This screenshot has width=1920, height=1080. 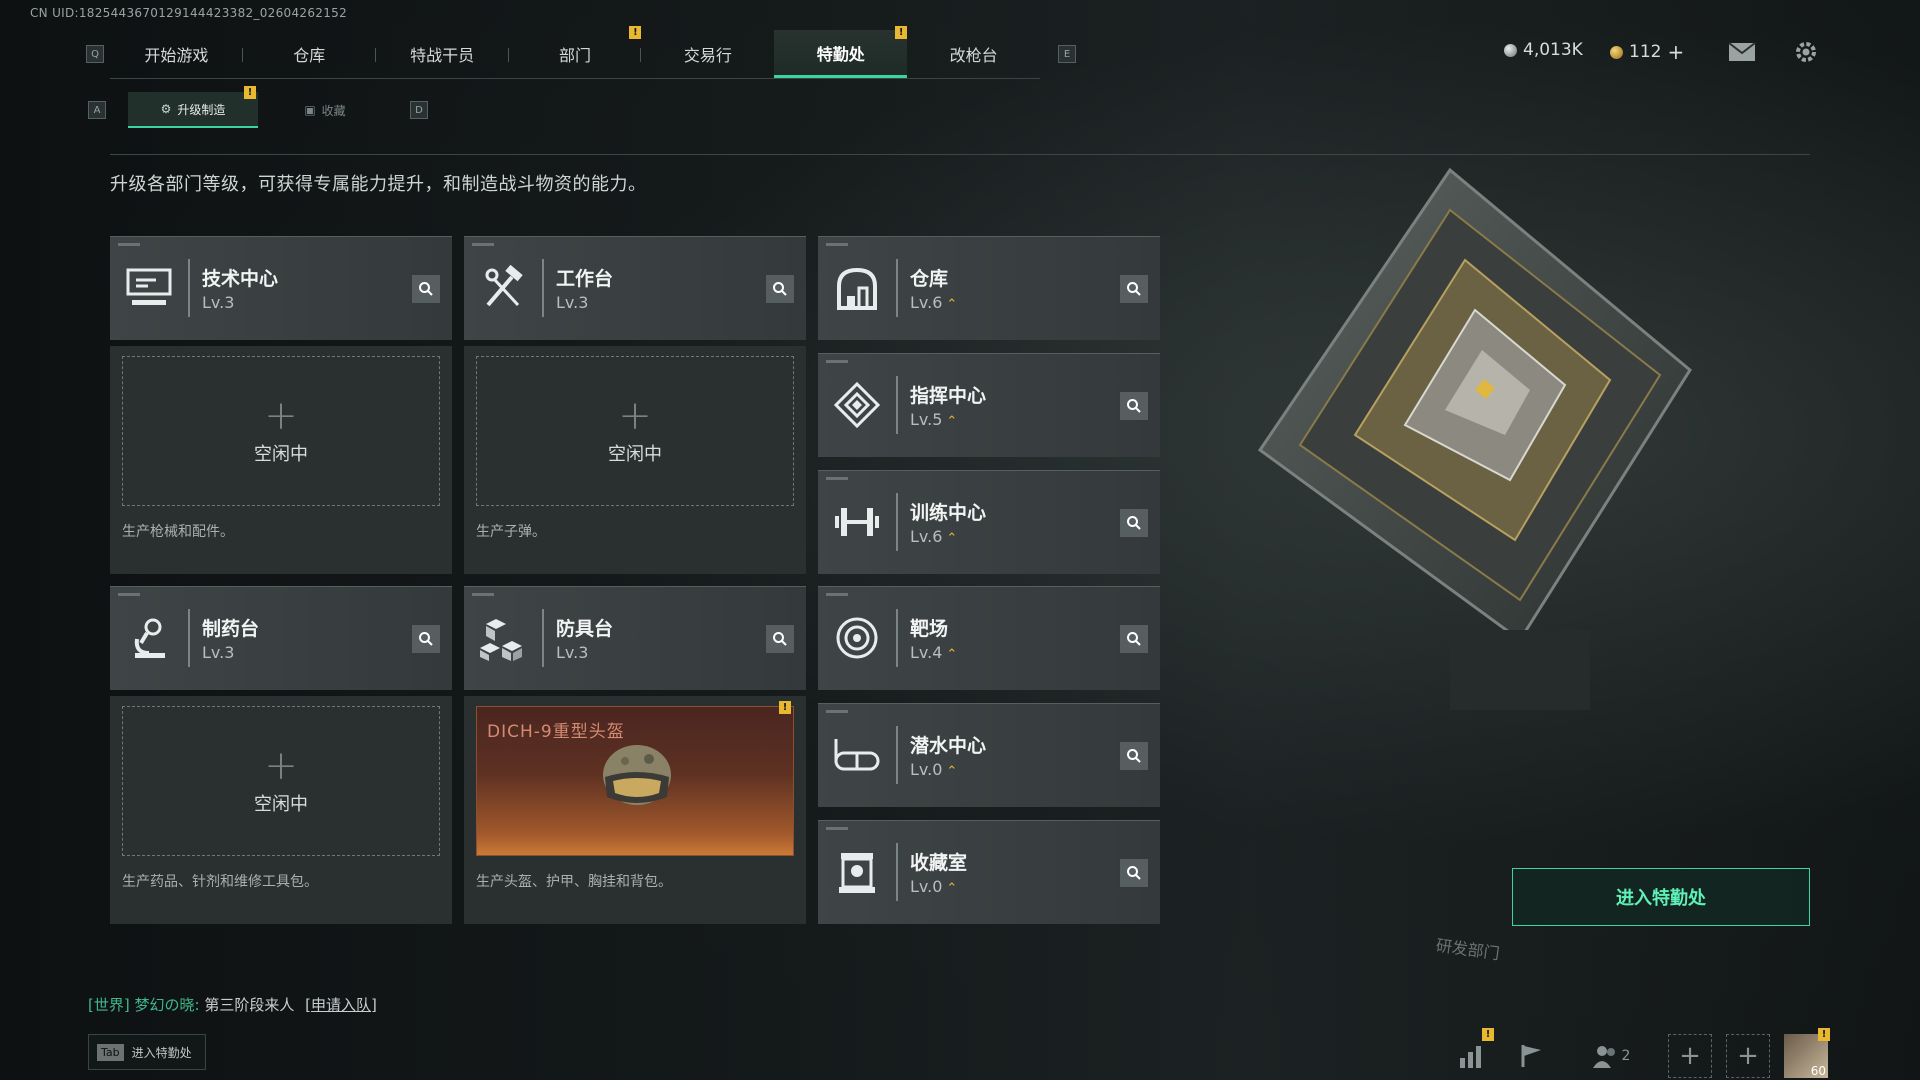 I want to click on subtab-next-key: D, so click(x=419, y=110).